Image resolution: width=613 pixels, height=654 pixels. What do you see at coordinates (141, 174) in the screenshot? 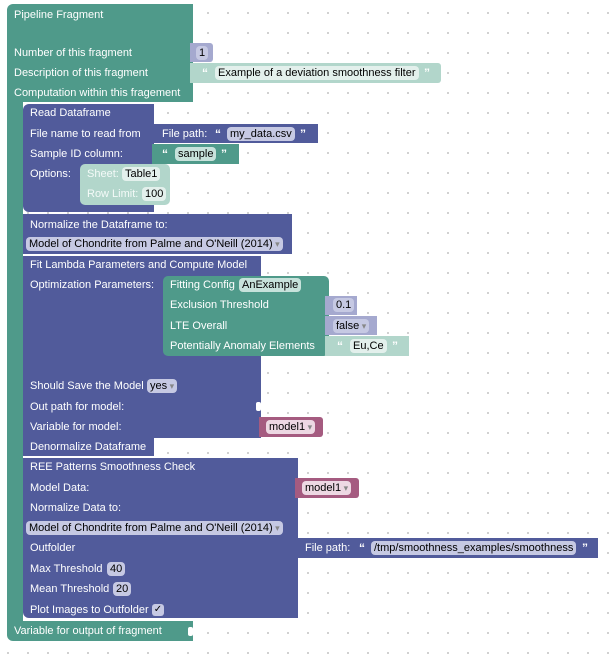
I see `sheet-field: Table1` at bounding box center [141, 174].